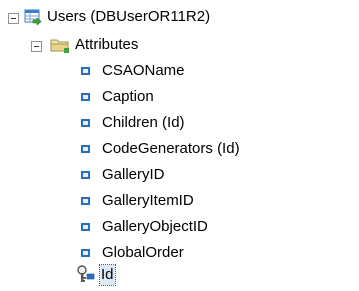  Describe the element at coordinates (155, 227) in the screenshot. I see `tree-item-label: GalleryObjectID` at that location.